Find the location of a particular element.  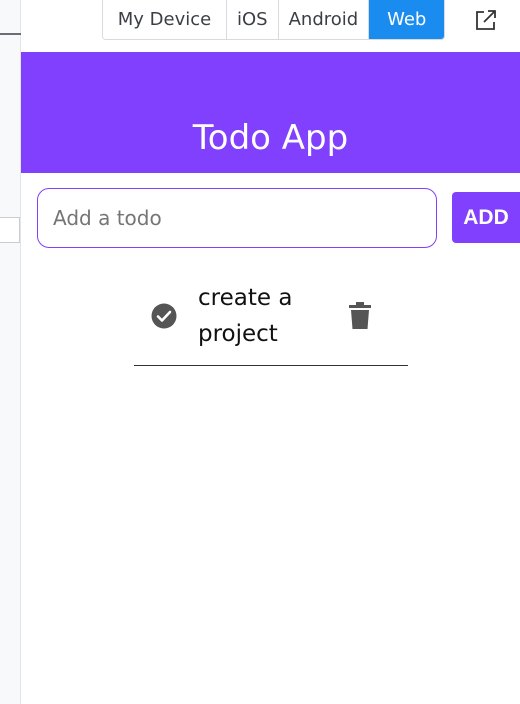

check-circle-icon is located at coordinates (164, 316).